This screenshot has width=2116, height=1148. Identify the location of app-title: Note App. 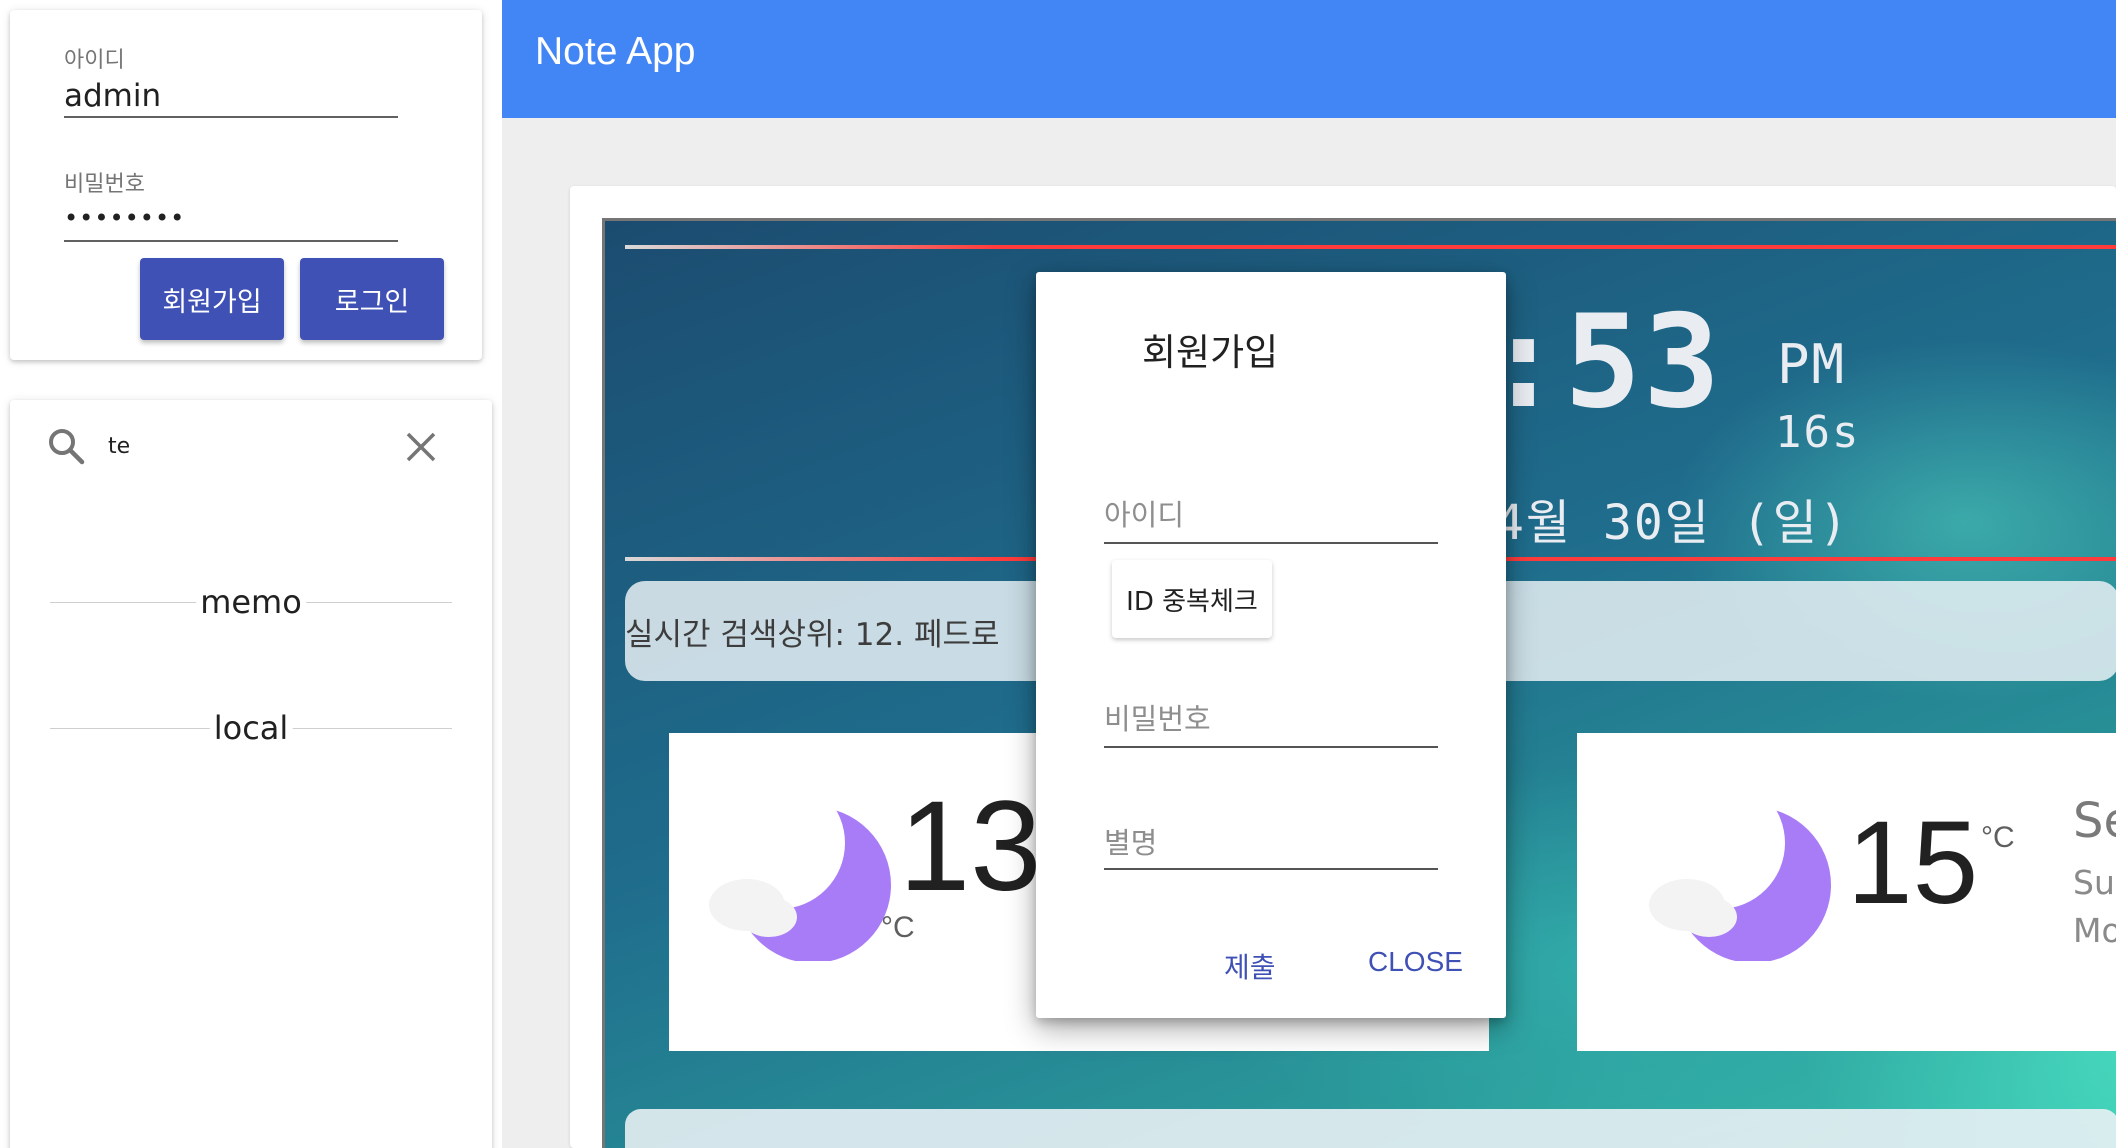
(615, 51).